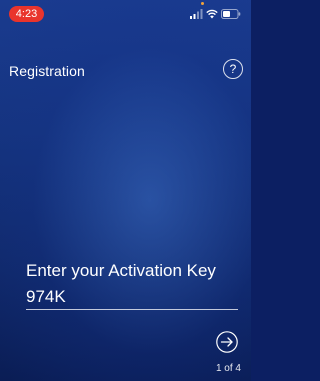 The height and width of the screenshot is (381, 320). What do you see at coordinates (231, 14) in the screenshot?
I see `battery-icon` at bounding box center [231, 14].